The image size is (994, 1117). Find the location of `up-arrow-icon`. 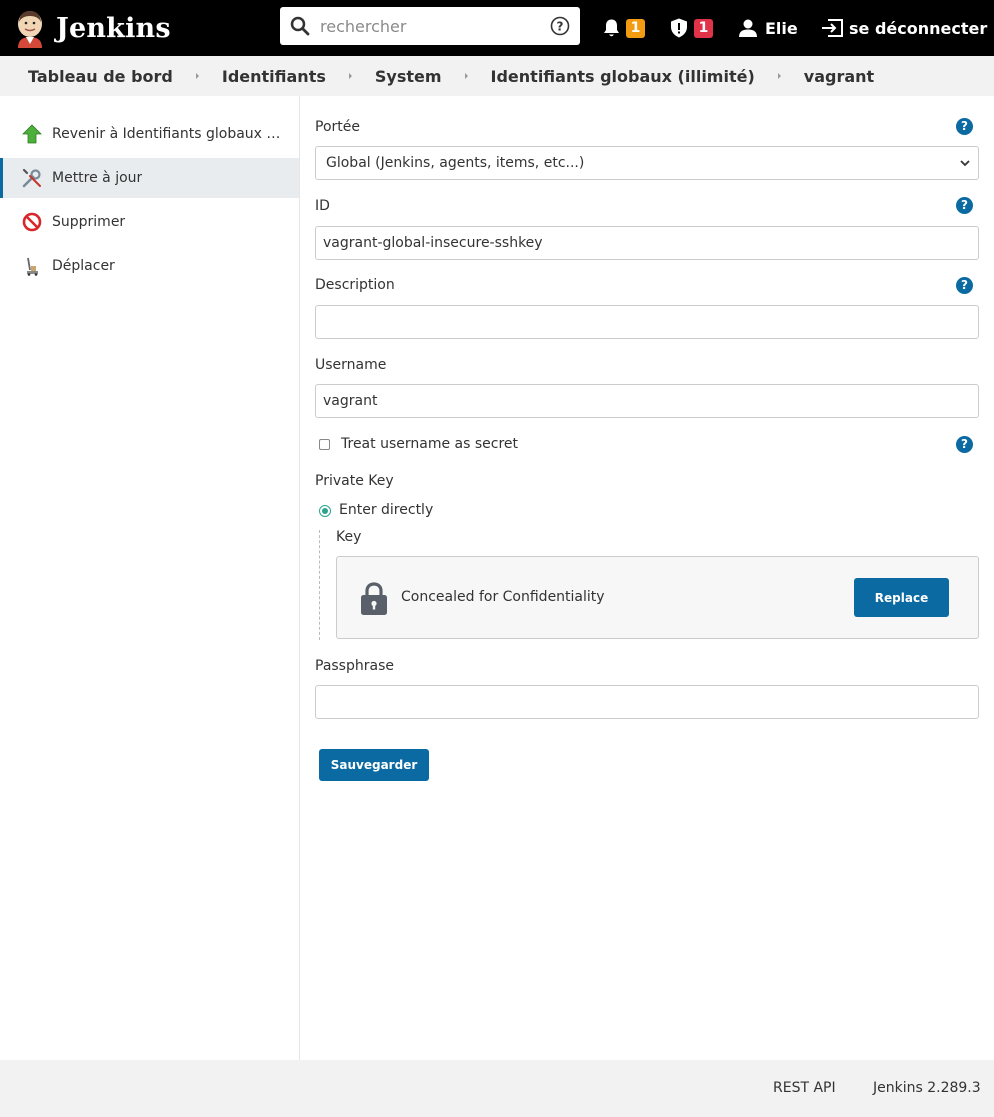

up-arrow-icon is located at coordinates (32, 134).